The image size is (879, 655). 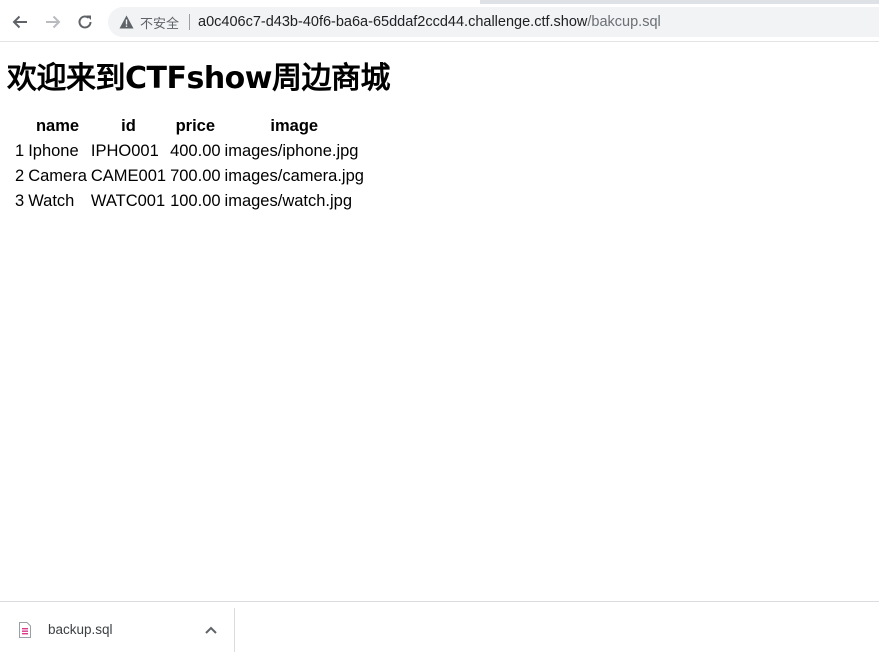 I want to click on security-status-label: 不安全, so click(x=159, y=22).